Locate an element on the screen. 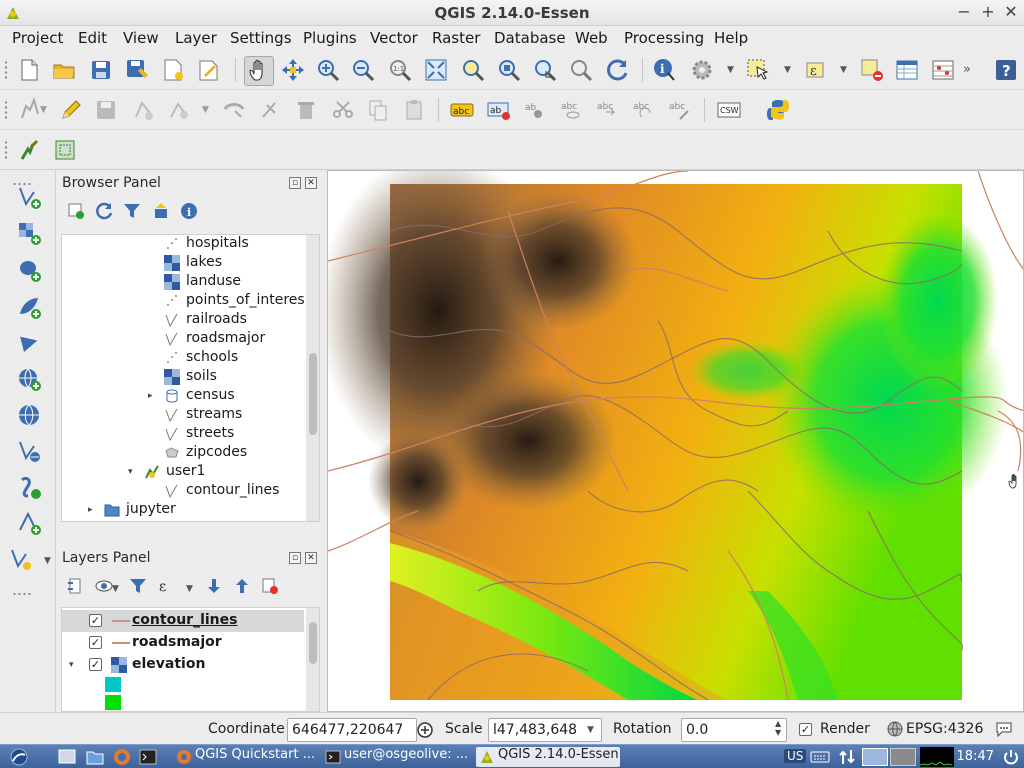 The height and width of the screenshot is (768, 1024). layer-labeling-options-icon: abc is located at coordinates (462, 110).